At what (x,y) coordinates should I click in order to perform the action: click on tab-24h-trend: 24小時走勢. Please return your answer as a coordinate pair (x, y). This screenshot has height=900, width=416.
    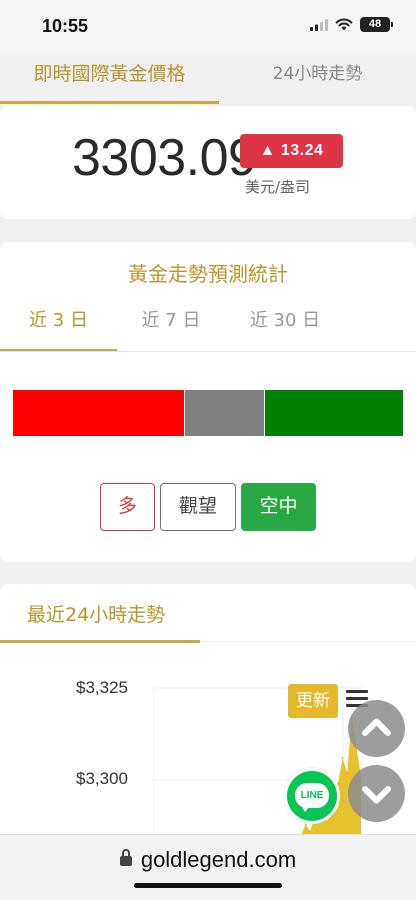
    Looking at the image, I should click on (317, 78).